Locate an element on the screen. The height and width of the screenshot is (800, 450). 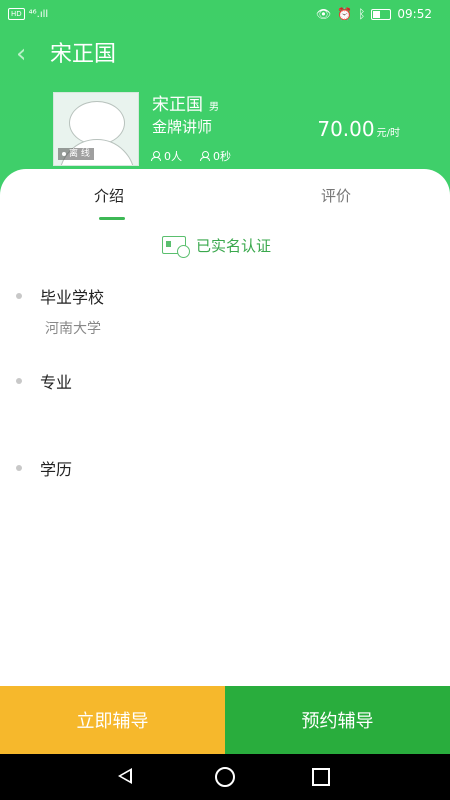
tutor-rank: 金牌讲师 is located at coordinates (182, 127).